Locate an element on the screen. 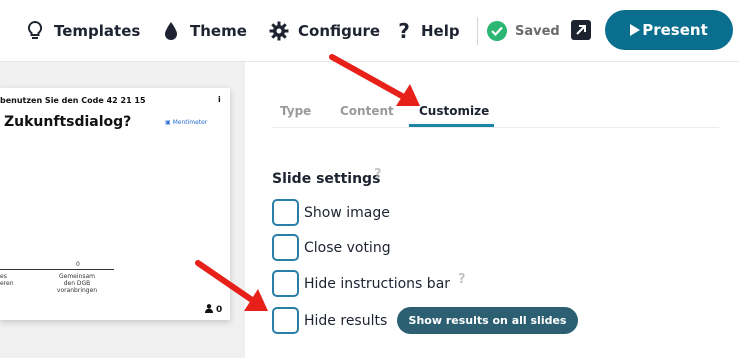 This screenshot has height=358, width=739. saved-status: Saved is located at coordinates (523, 31).